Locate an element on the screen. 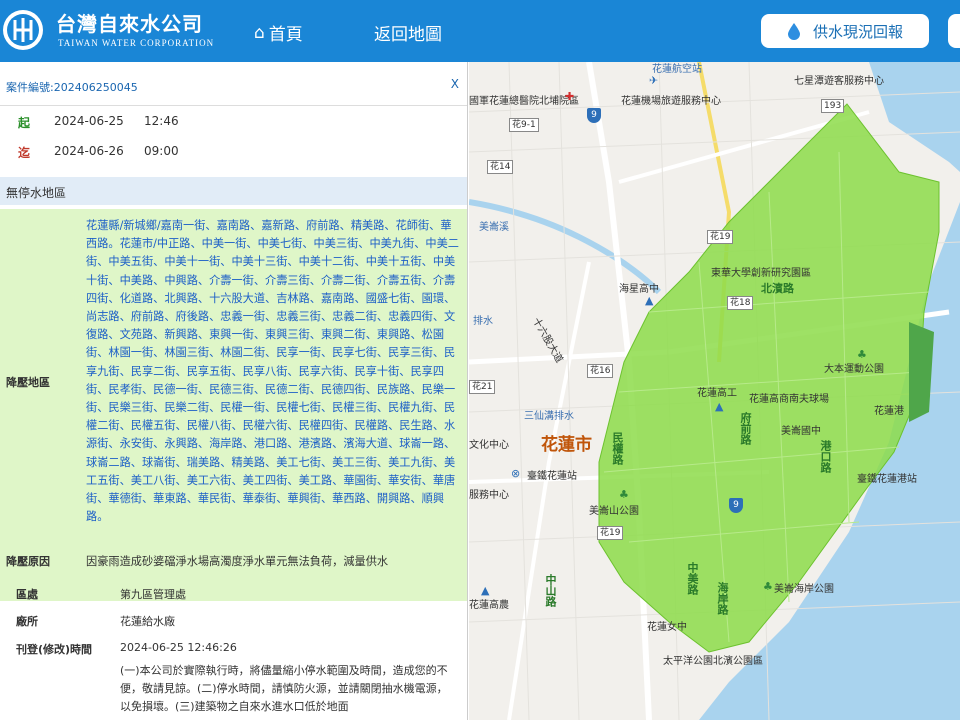 This screenshot has width=960, height=720. taiwan-water-logo is located at coordinates (23, 30).